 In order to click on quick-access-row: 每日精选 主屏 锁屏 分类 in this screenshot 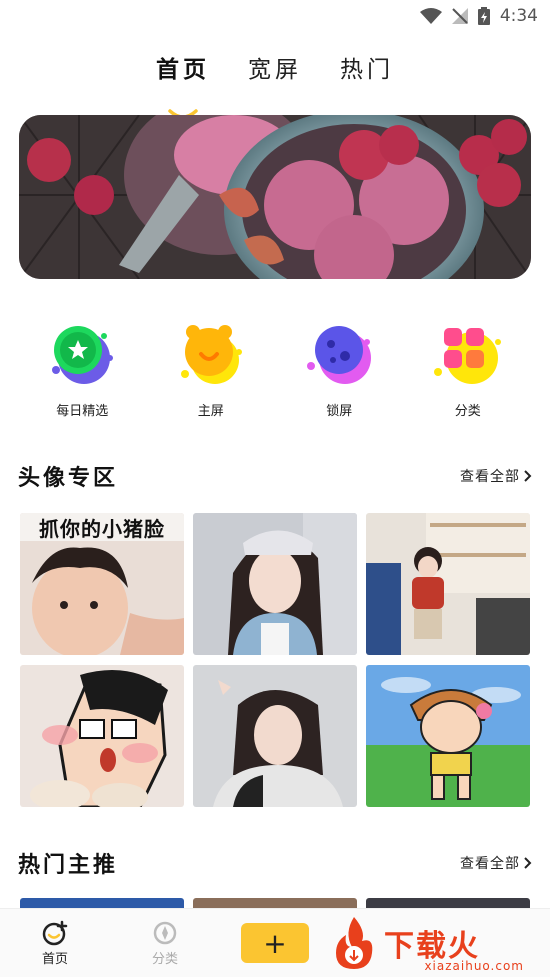, I will do `click(275, 368)`.